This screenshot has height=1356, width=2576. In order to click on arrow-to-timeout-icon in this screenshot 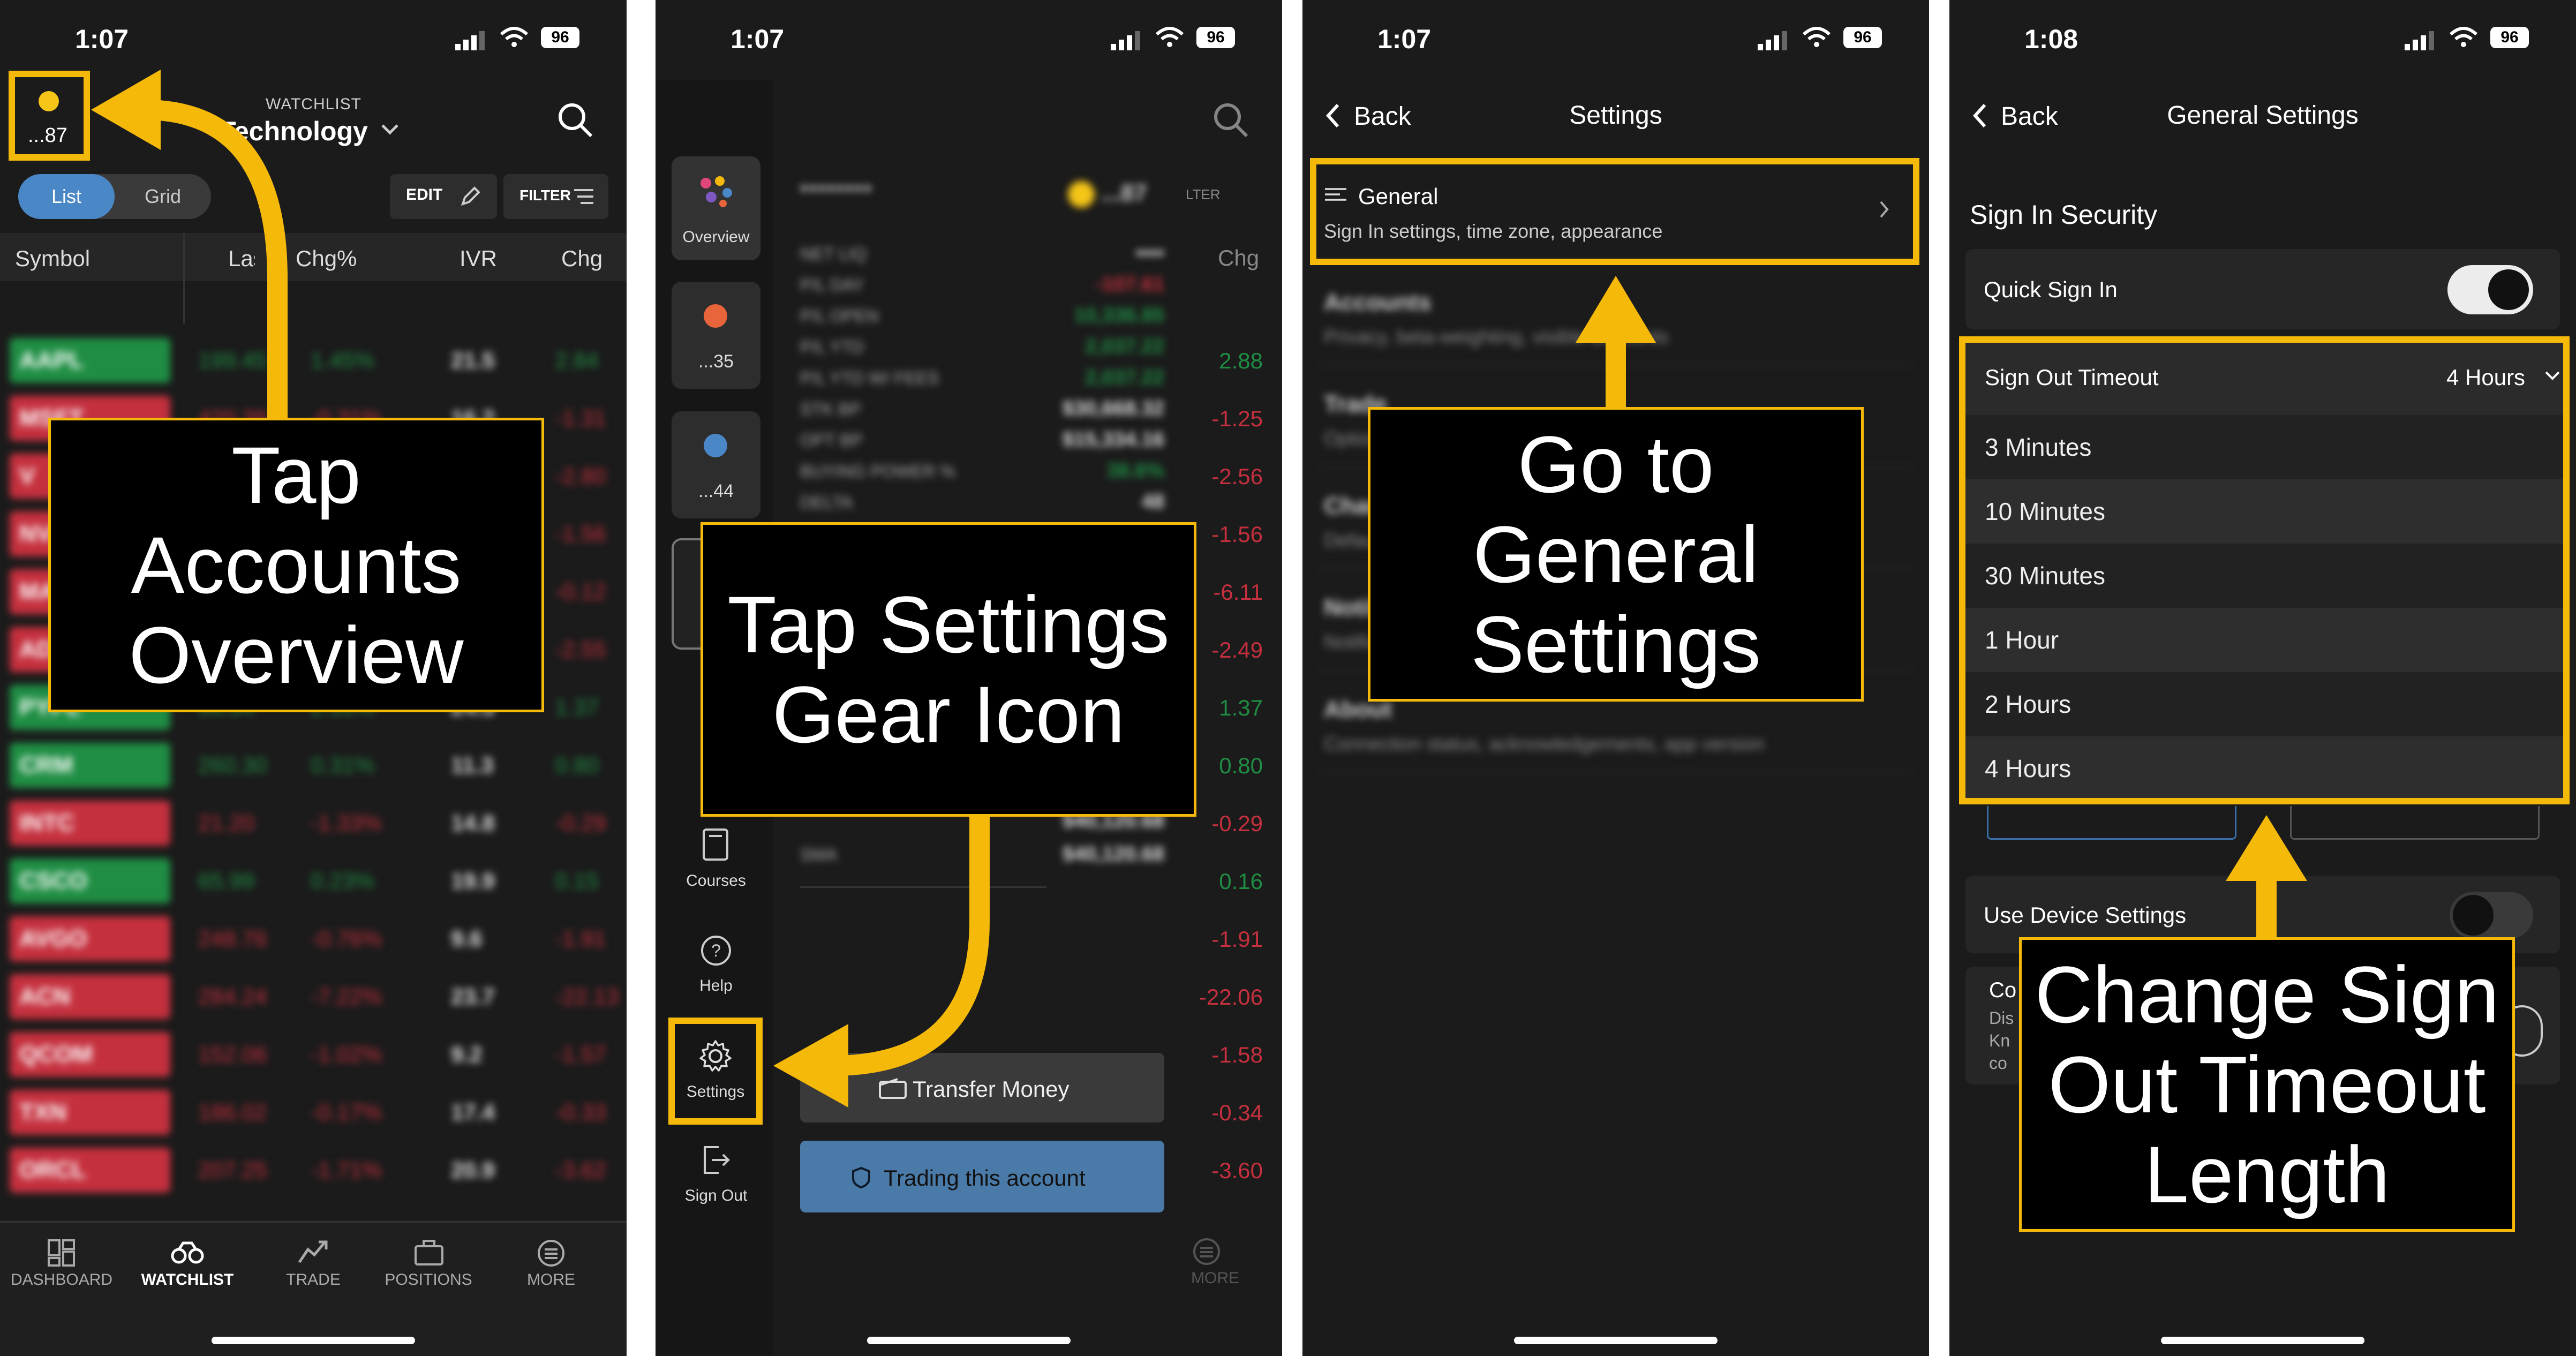, I will do `click(2266, 876)`.